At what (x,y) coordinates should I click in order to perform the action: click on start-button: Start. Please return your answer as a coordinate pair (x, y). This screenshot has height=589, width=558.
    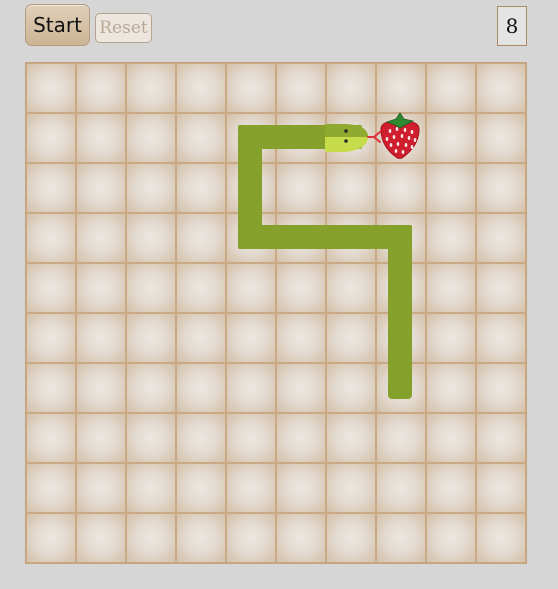
    Looking at the image, I should click on (57, 25).